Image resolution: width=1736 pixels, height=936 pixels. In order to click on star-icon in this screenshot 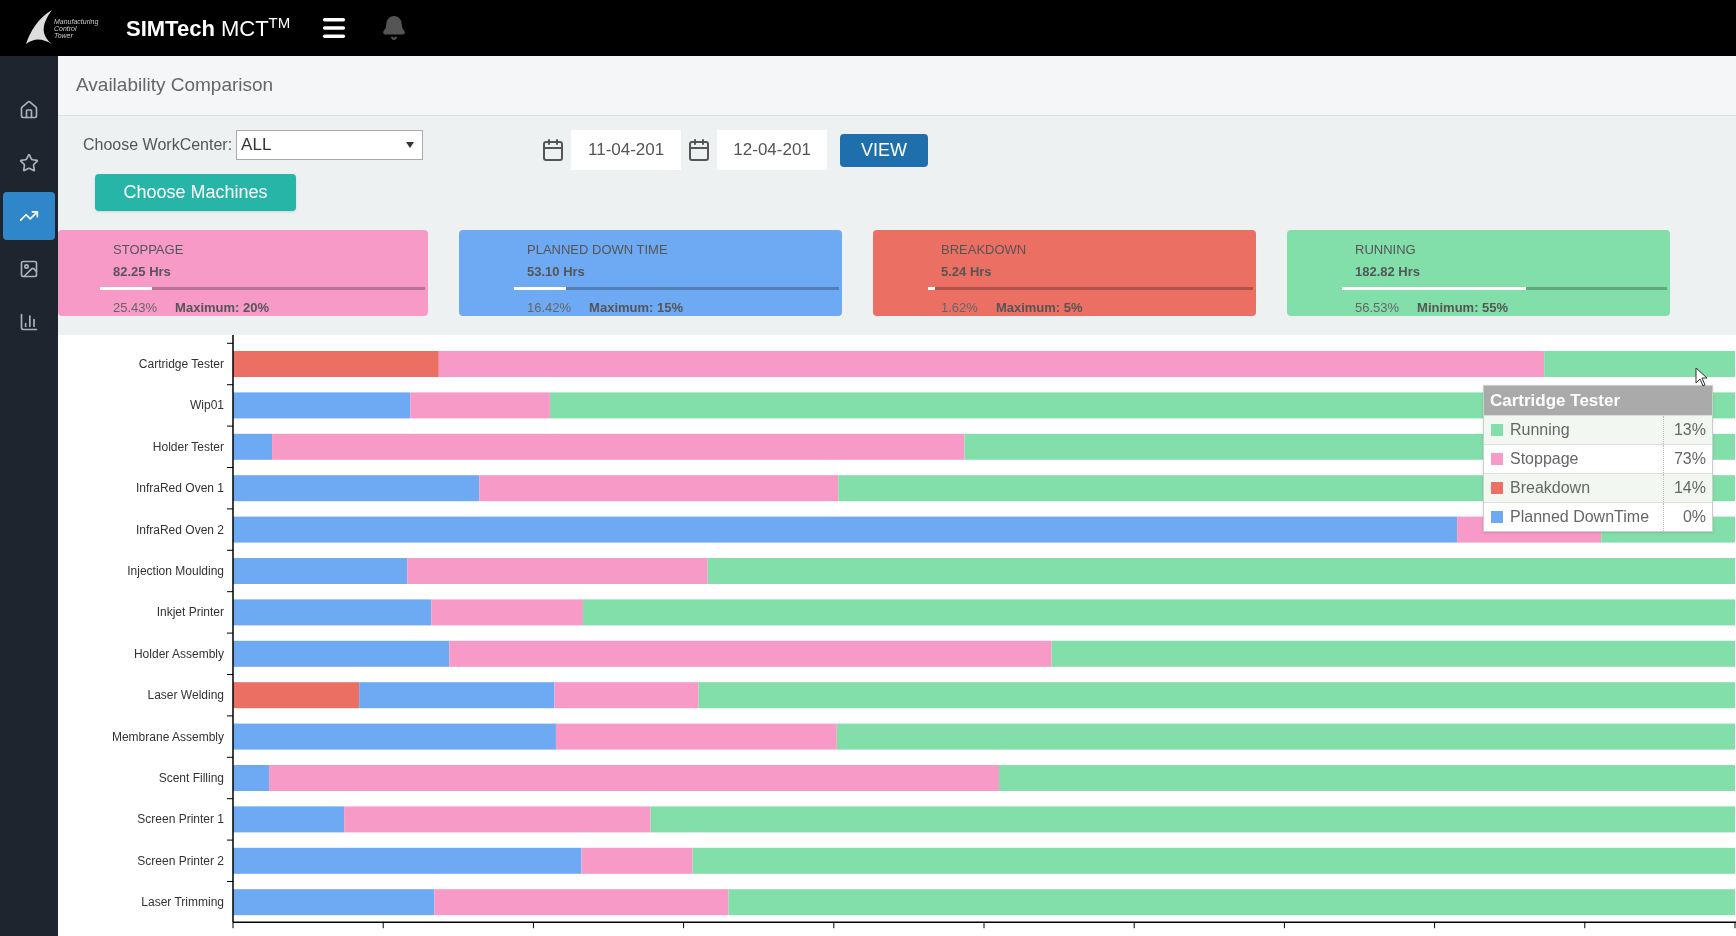, I will do `click(29, 163)`.